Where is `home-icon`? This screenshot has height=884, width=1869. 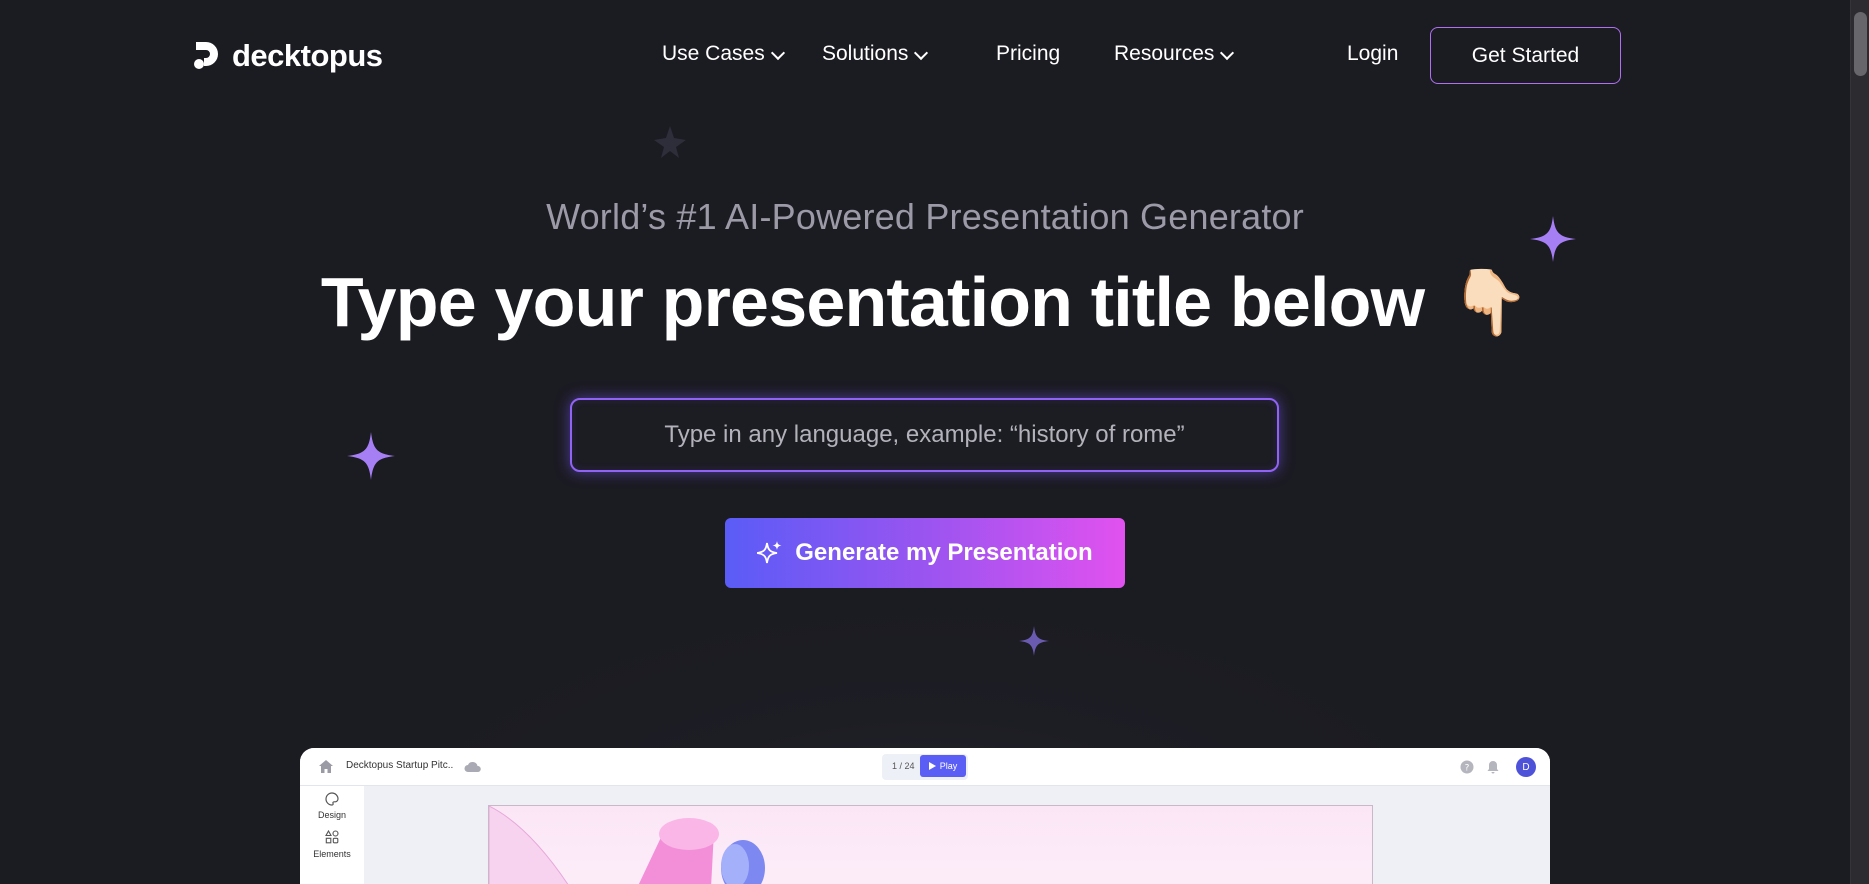 home-icon is located at coordinates (326, 766).